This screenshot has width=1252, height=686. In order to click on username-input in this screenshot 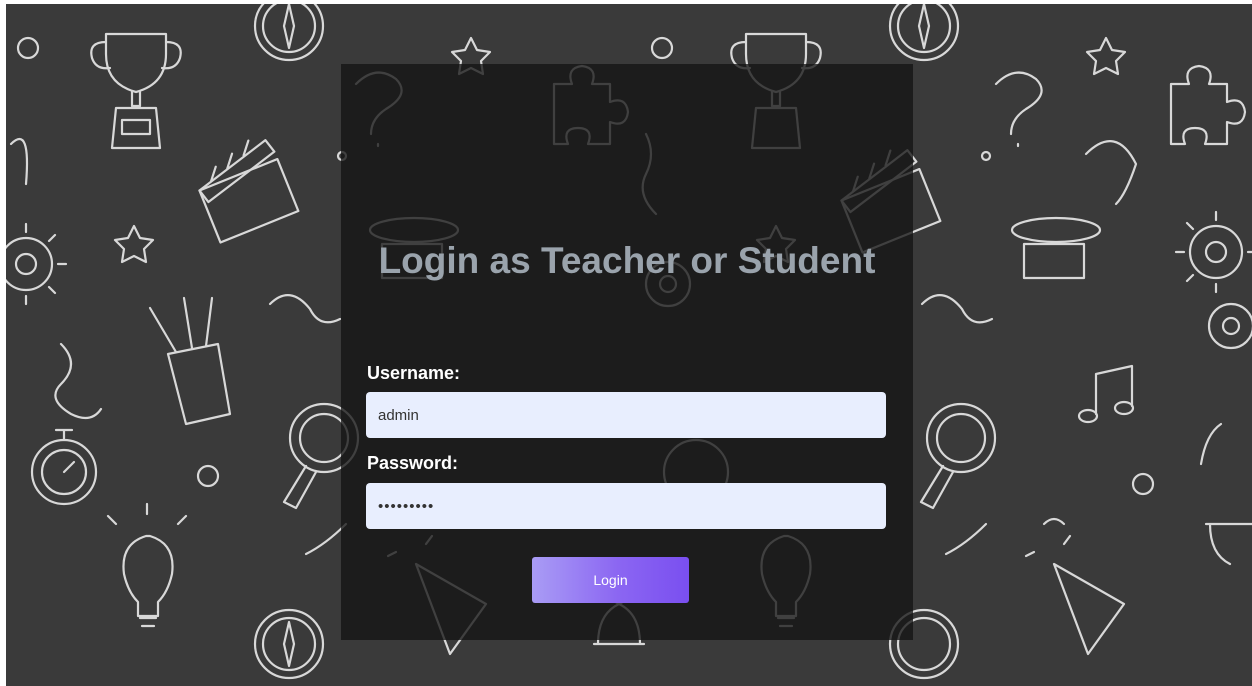, I will do `click(626, 415)`.